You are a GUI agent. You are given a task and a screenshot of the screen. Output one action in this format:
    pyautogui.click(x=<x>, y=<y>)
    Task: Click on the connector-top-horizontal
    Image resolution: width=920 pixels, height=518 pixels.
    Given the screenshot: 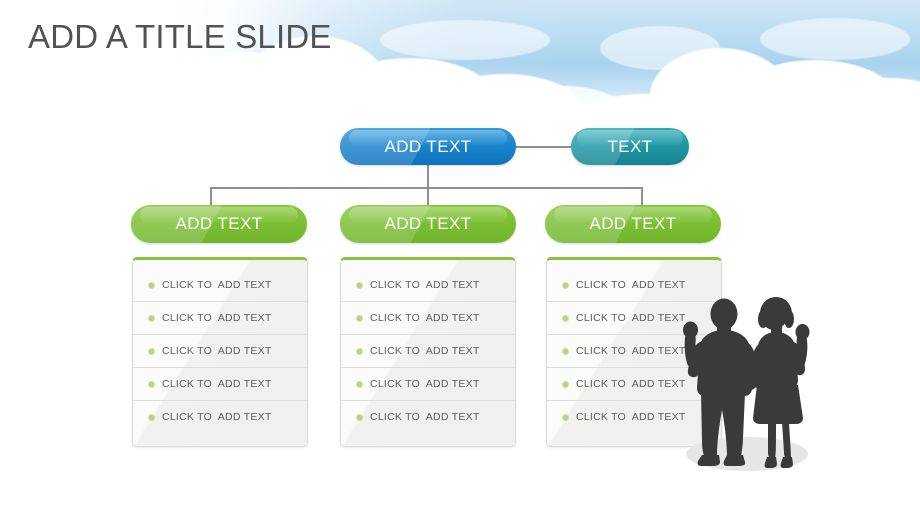 What is the action you would take?
    pyautogui.click(x=543, y=147)
    